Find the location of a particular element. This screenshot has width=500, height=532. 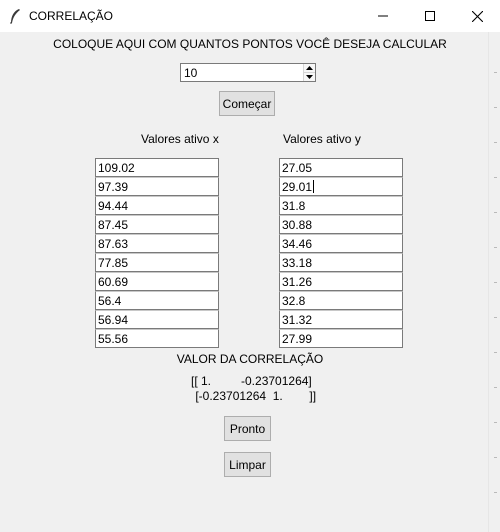

y-value-input: 30.88 is located at coordinates (341, 224).